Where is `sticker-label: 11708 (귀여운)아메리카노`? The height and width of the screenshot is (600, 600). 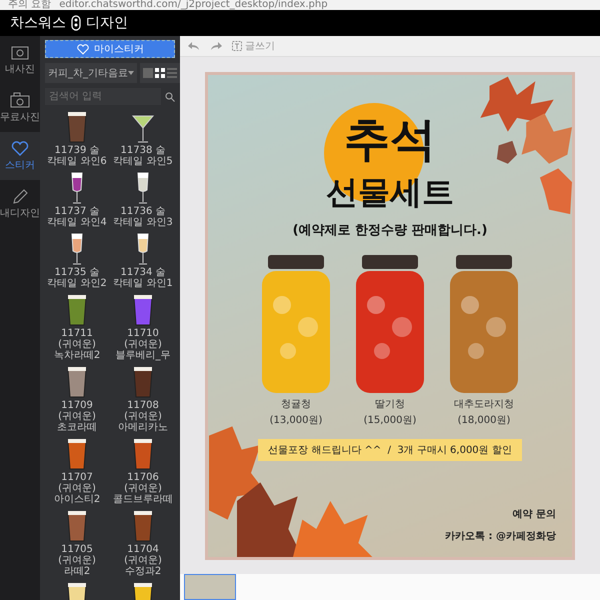
sticker-label: 11708 (귀여운)아메리카노 is located at coordinates (143, 416).